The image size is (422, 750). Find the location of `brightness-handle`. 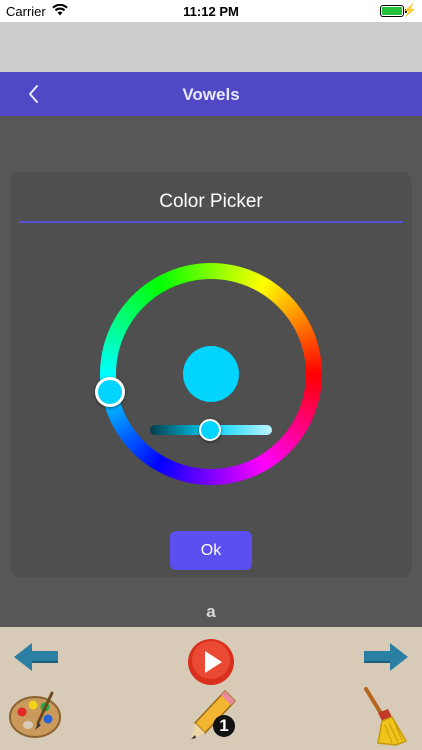

brightness-handle is located at coordinates (210, 430).